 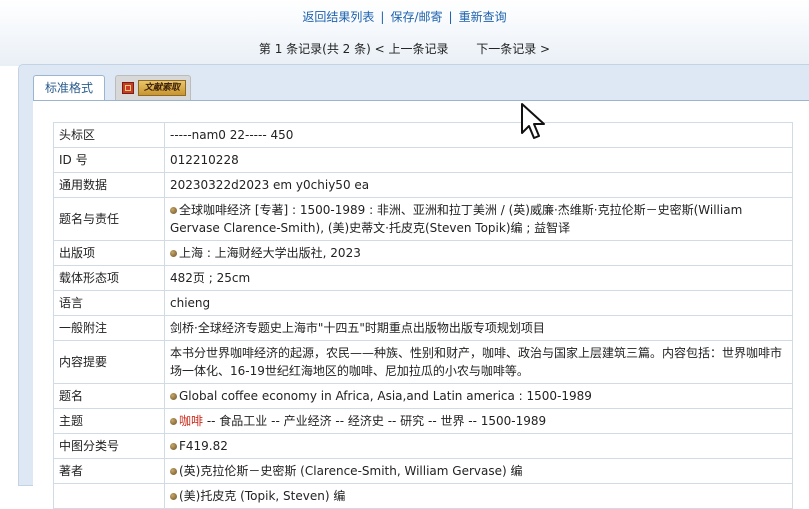 I want to click on field-value: F419.82, so click(x=478, y=446).